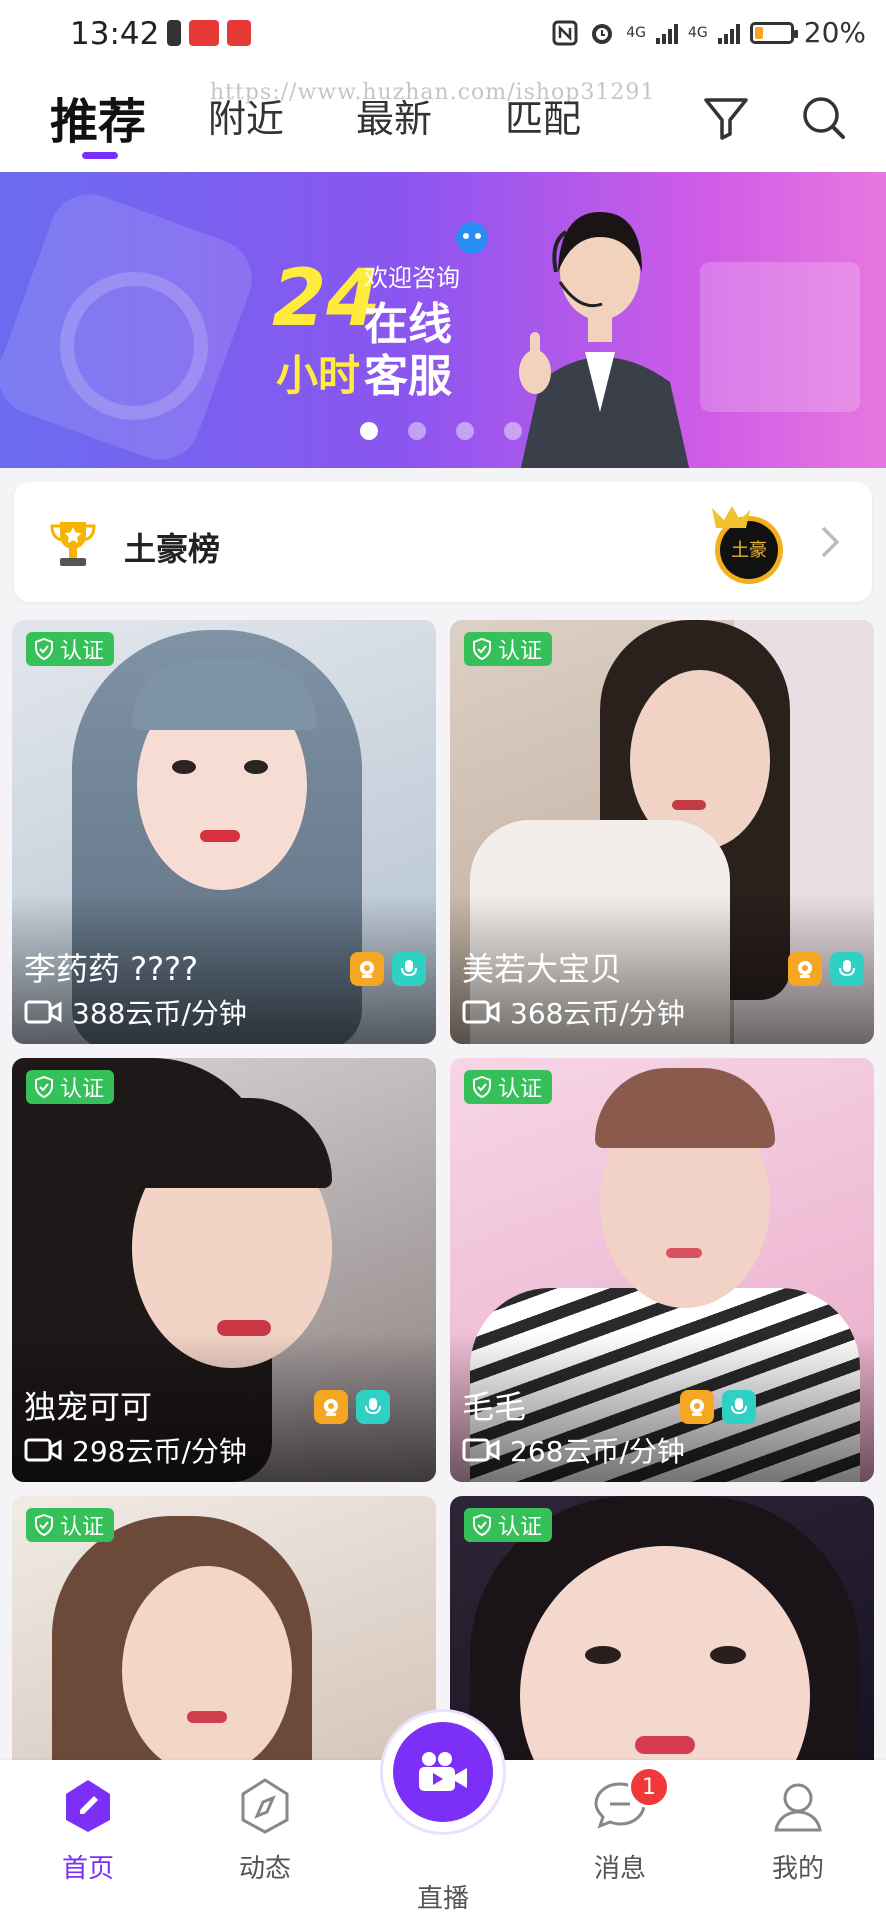  I want to click on host-name: 独宠可可, so click(88, 1407).